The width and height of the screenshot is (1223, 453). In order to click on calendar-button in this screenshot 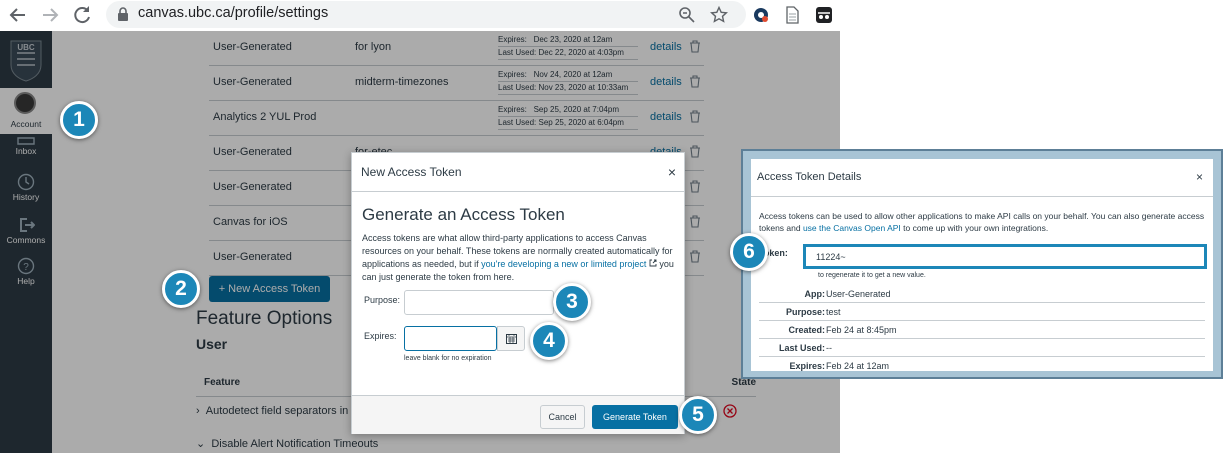, I will do `click(511, 338)`.